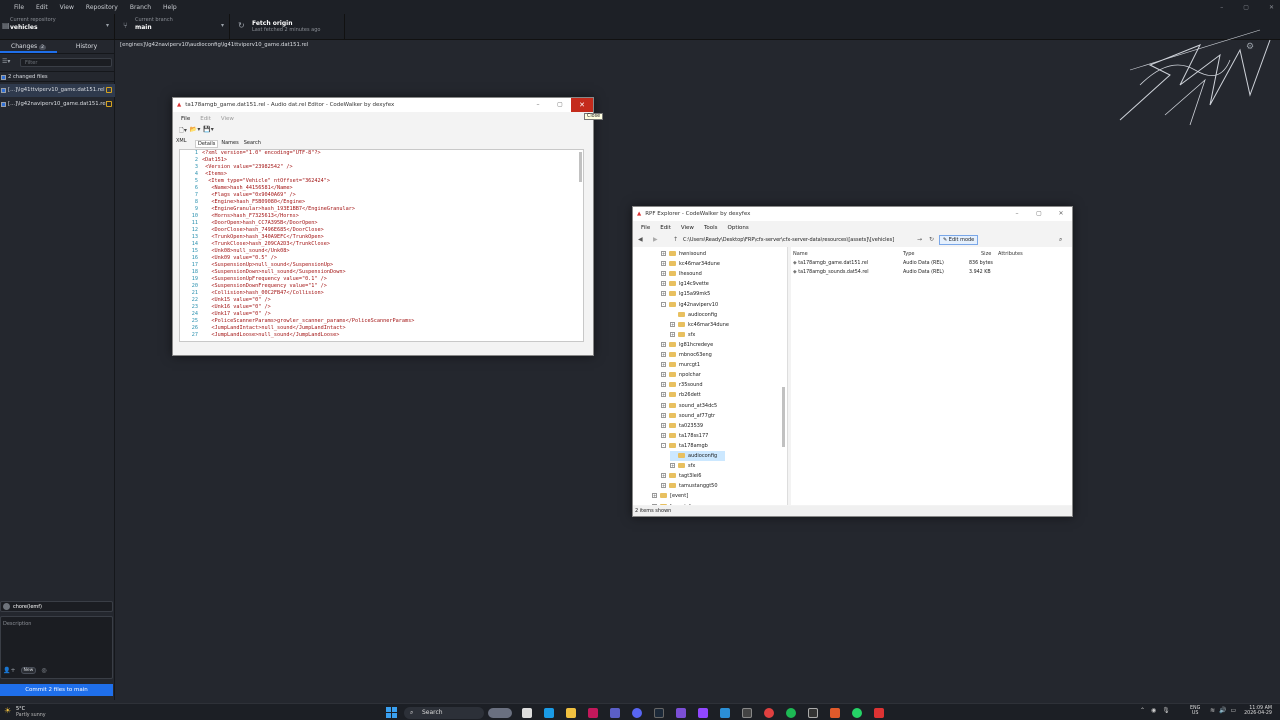  Describe the element at coordinates (181, 141) in the screenshot. I see `side-tab-xml: XML` at that location.